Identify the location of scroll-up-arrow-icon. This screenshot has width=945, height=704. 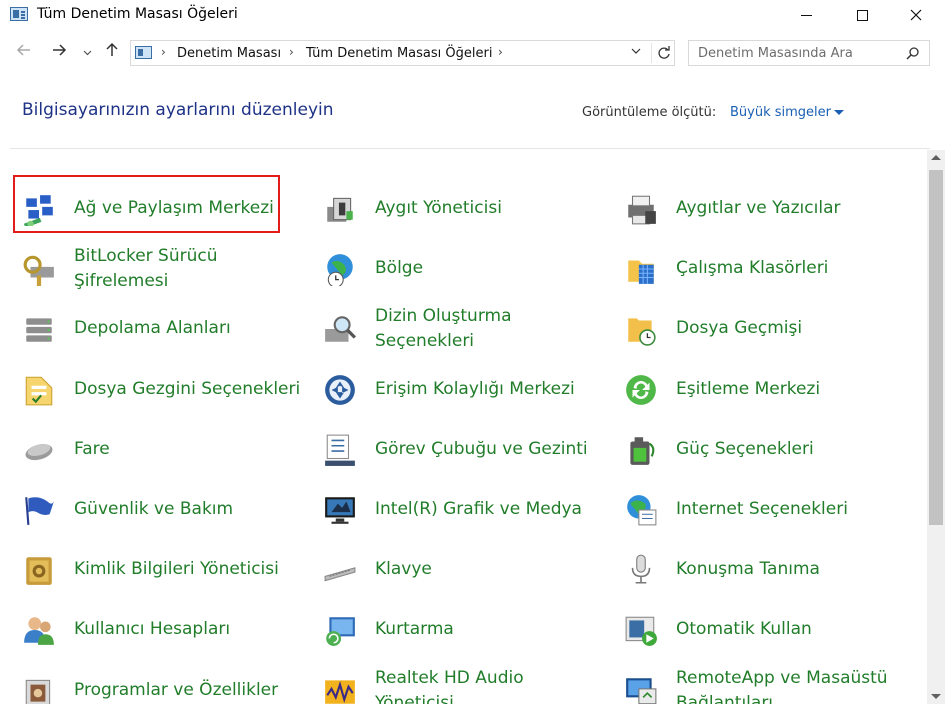
(936, 157).